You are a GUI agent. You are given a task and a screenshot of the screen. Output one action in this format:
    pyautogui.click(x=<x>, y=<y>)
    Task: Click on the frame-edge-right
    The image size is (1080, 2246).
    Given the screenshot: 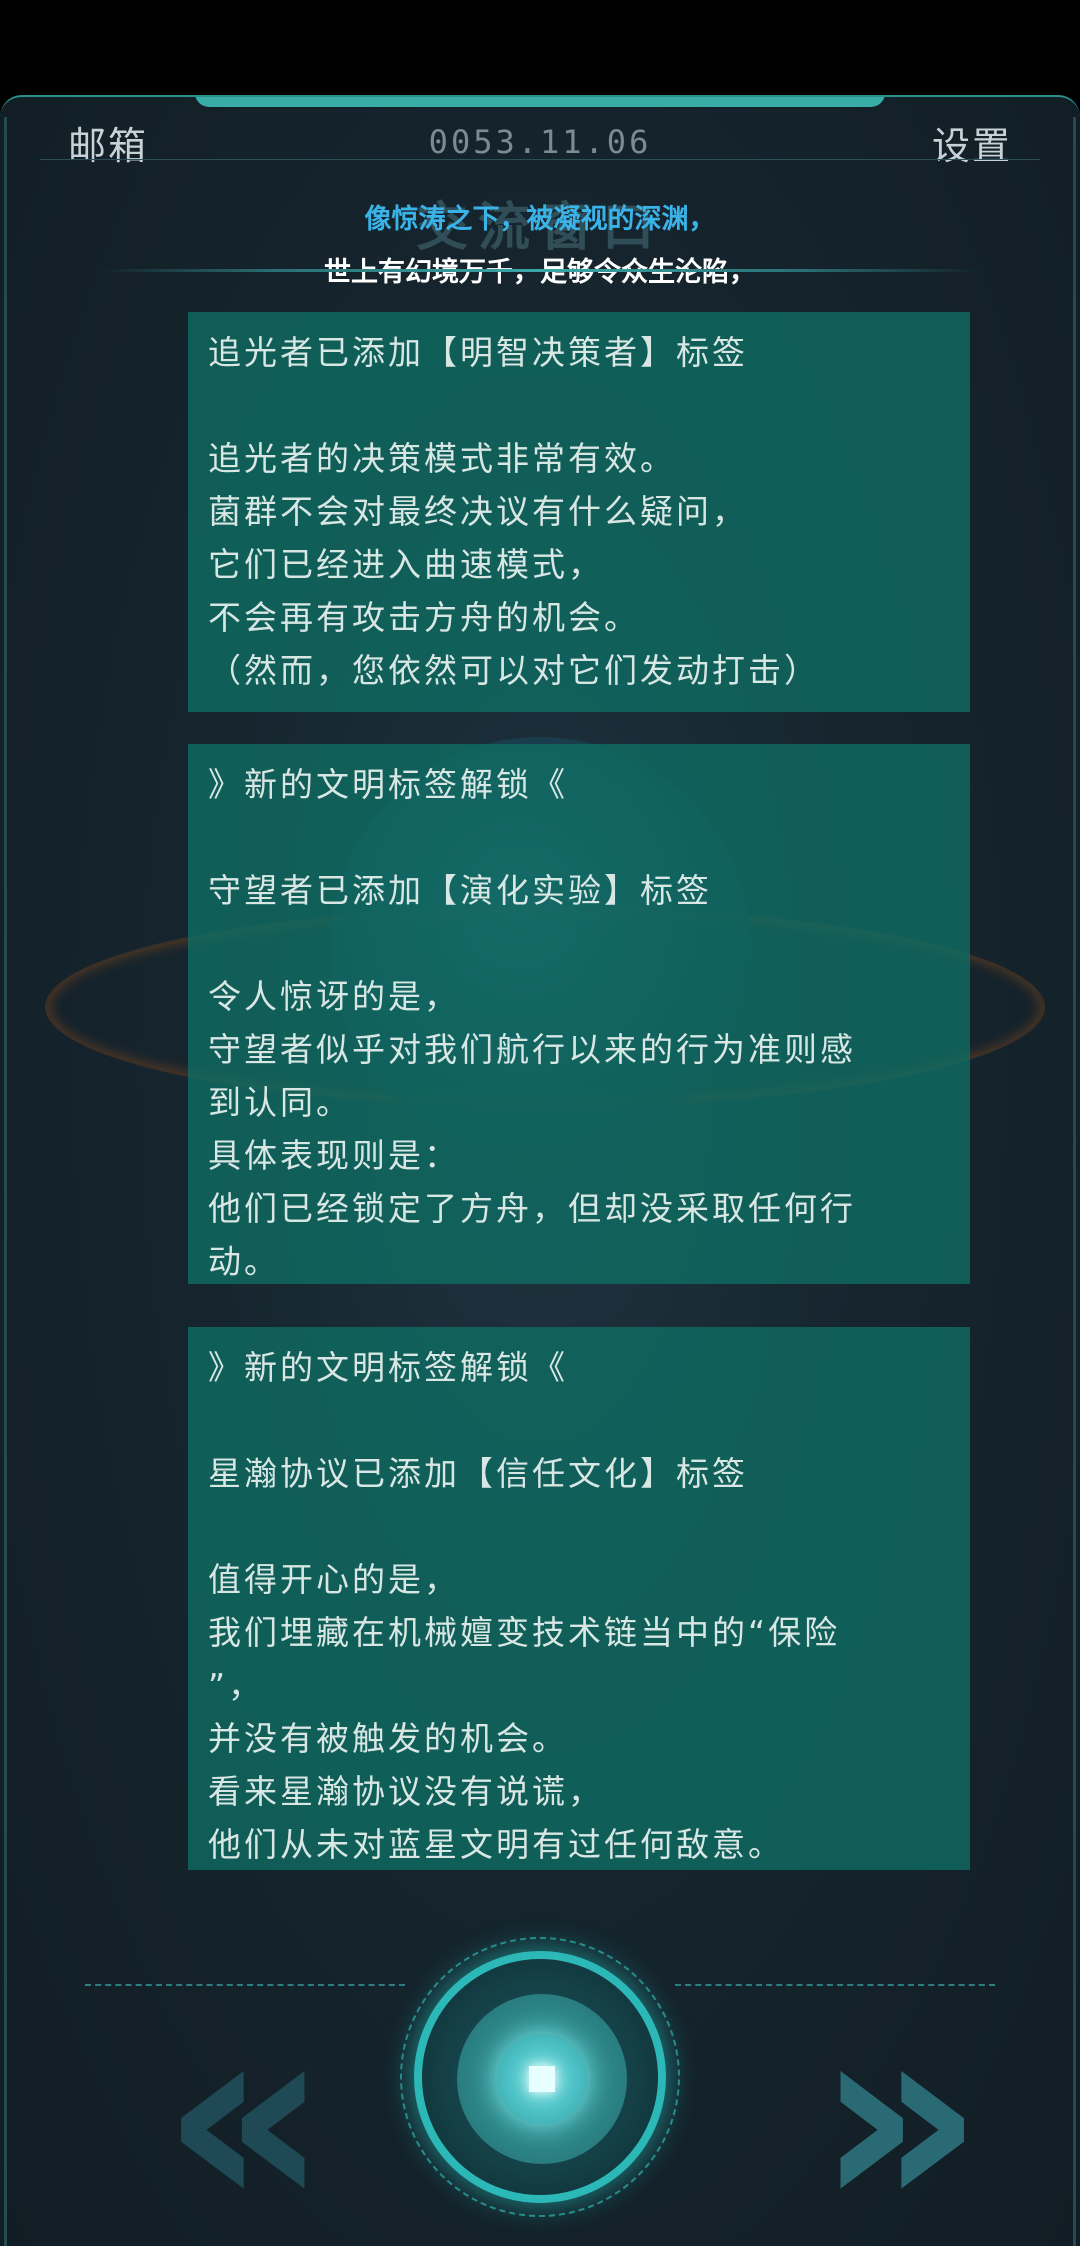 What is the action you would take?
    pyautogui.click(x=1074, y=1181)
    